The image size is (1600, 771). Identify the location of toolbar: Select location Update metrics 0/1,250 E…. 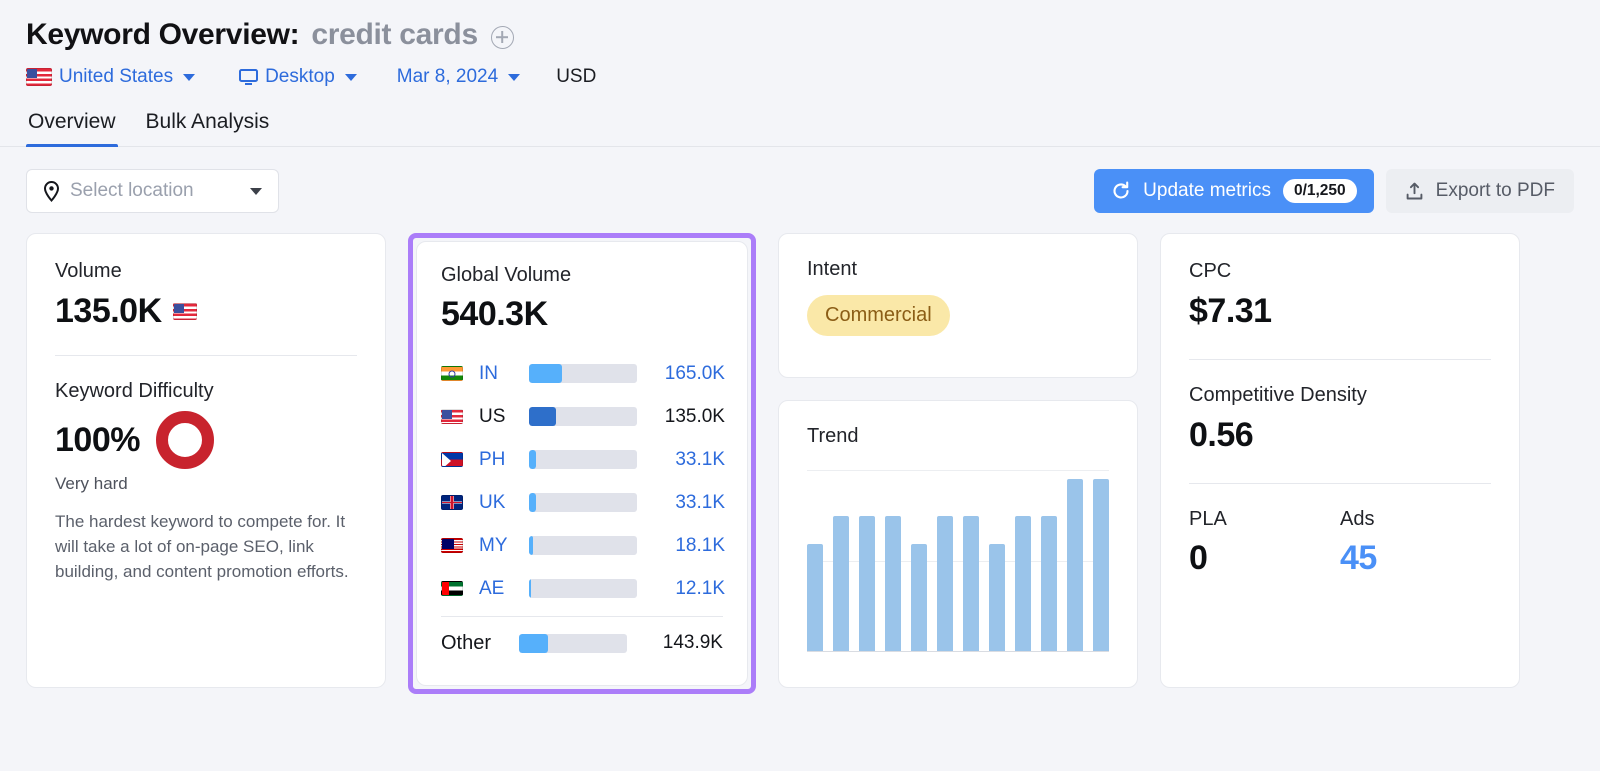
(800, 180).